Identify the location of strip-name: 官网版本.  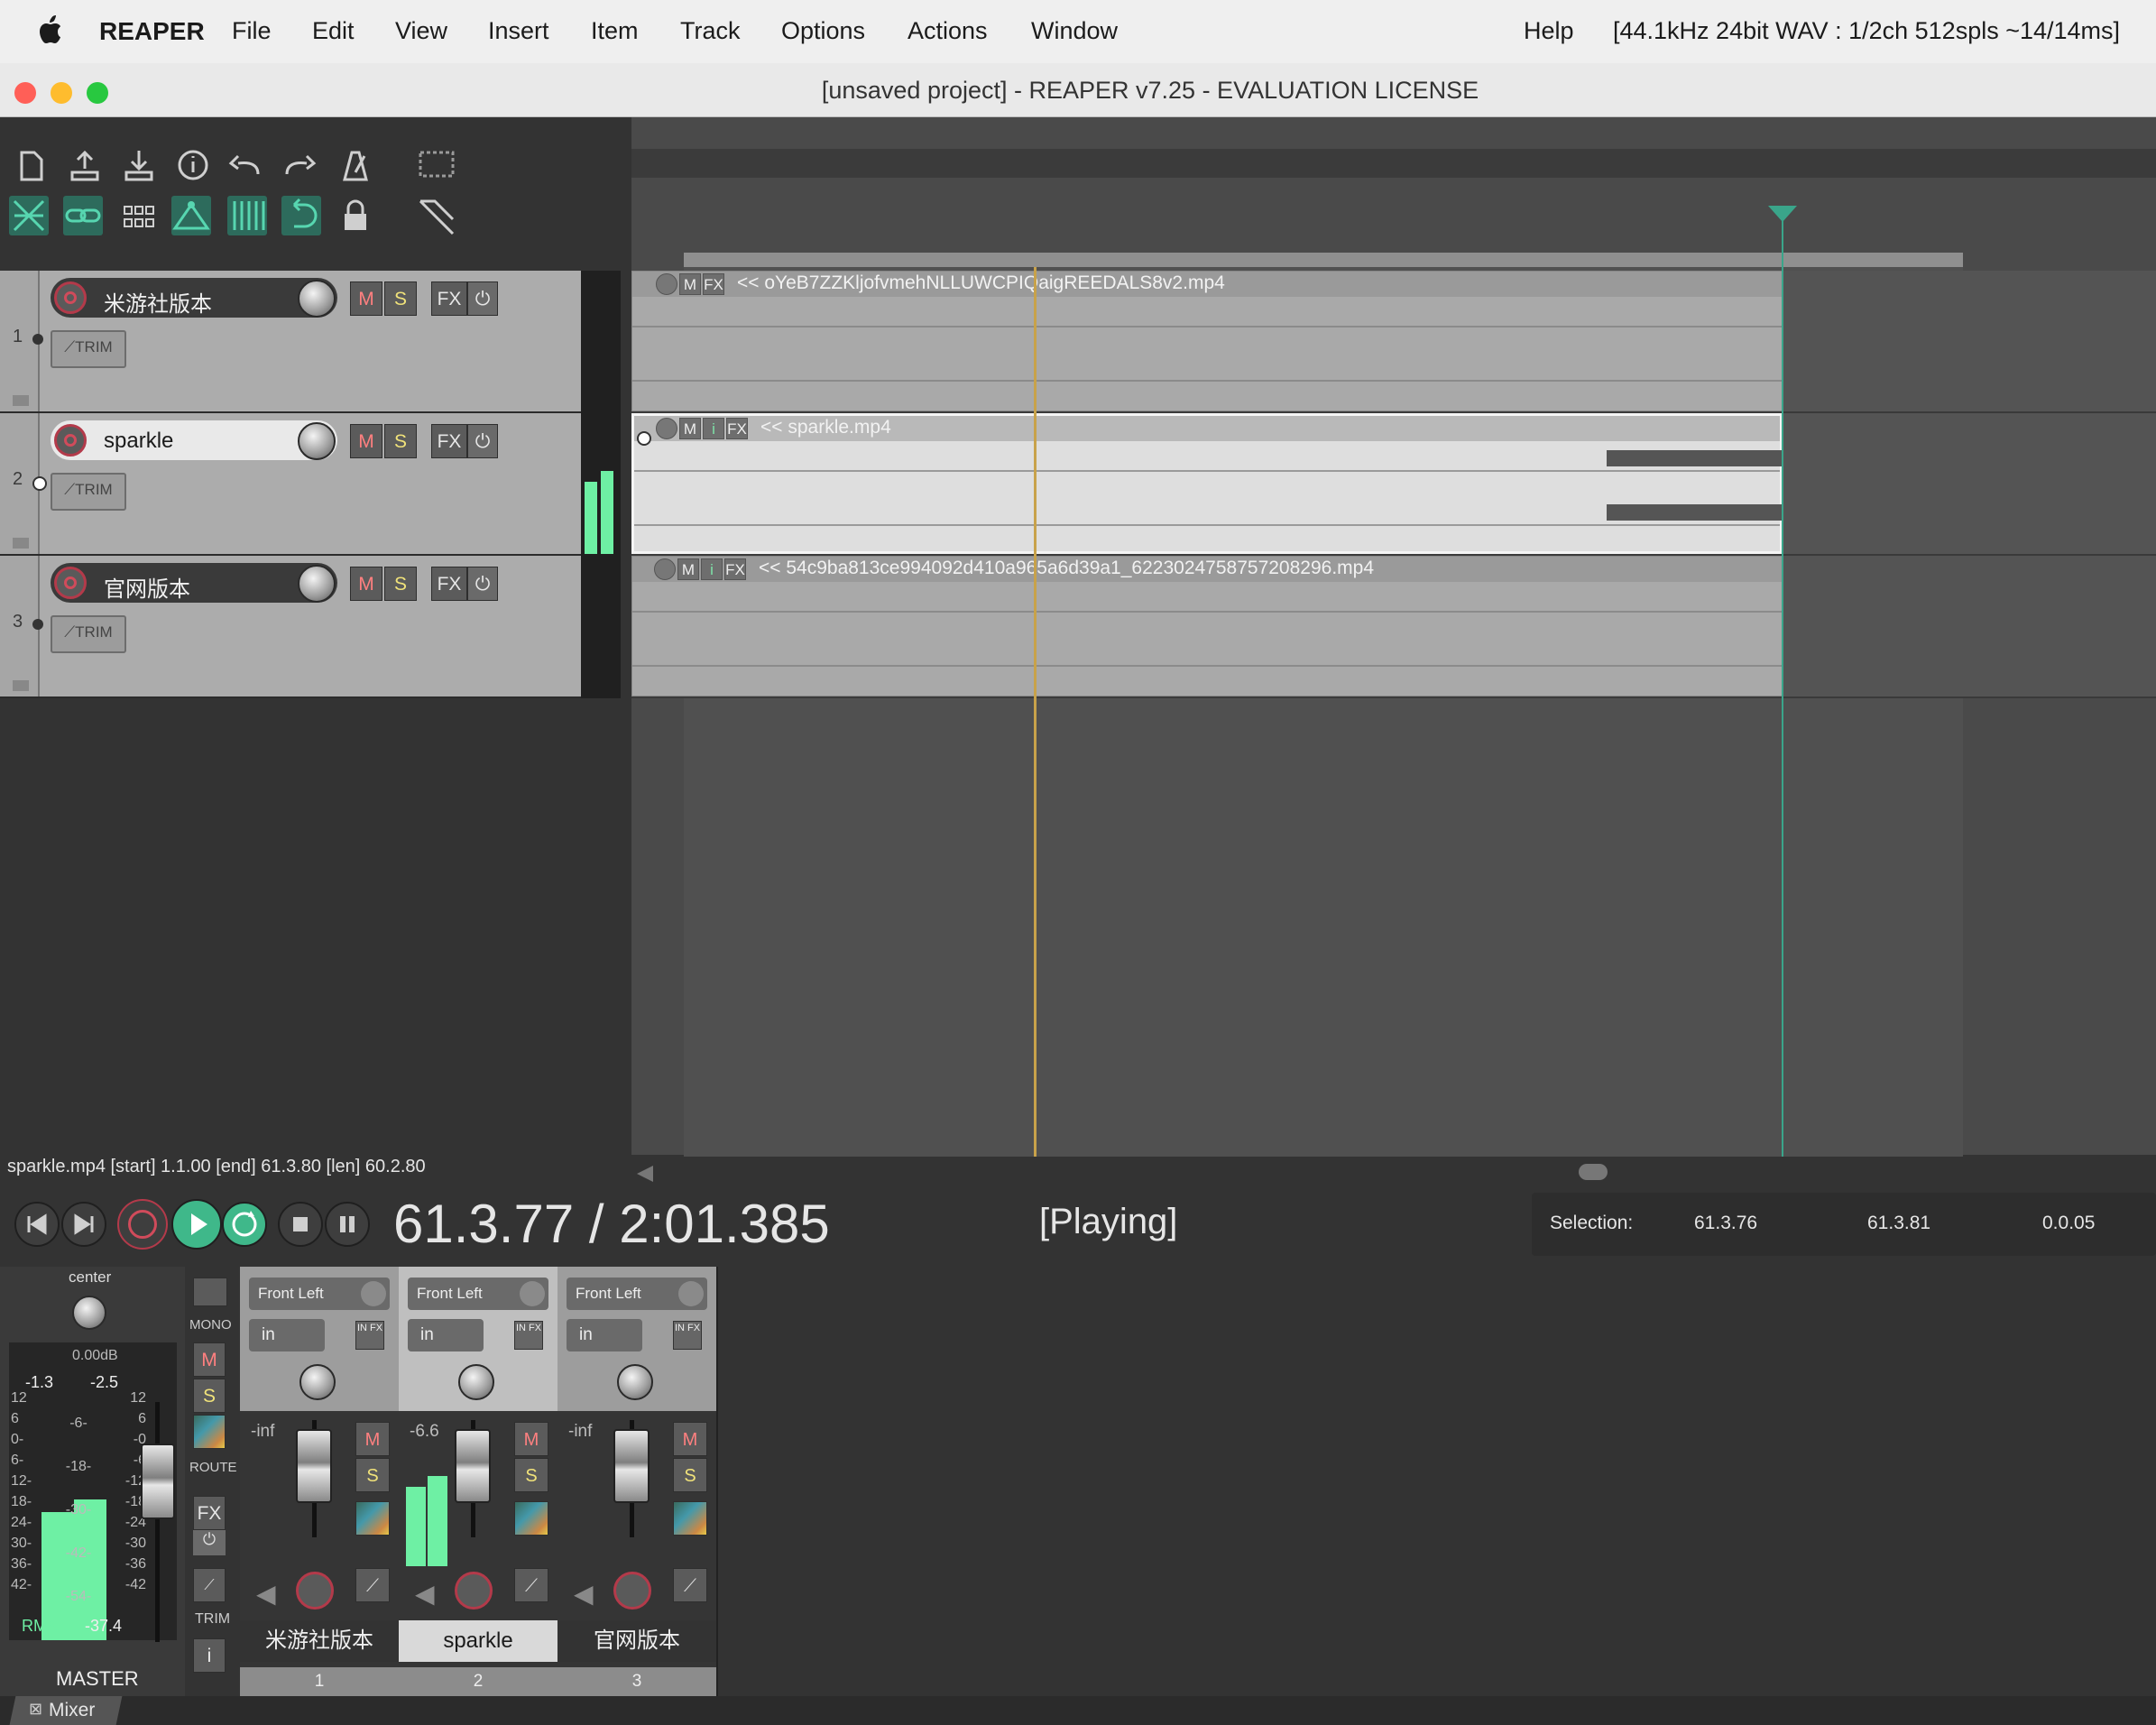
(636, 1641).